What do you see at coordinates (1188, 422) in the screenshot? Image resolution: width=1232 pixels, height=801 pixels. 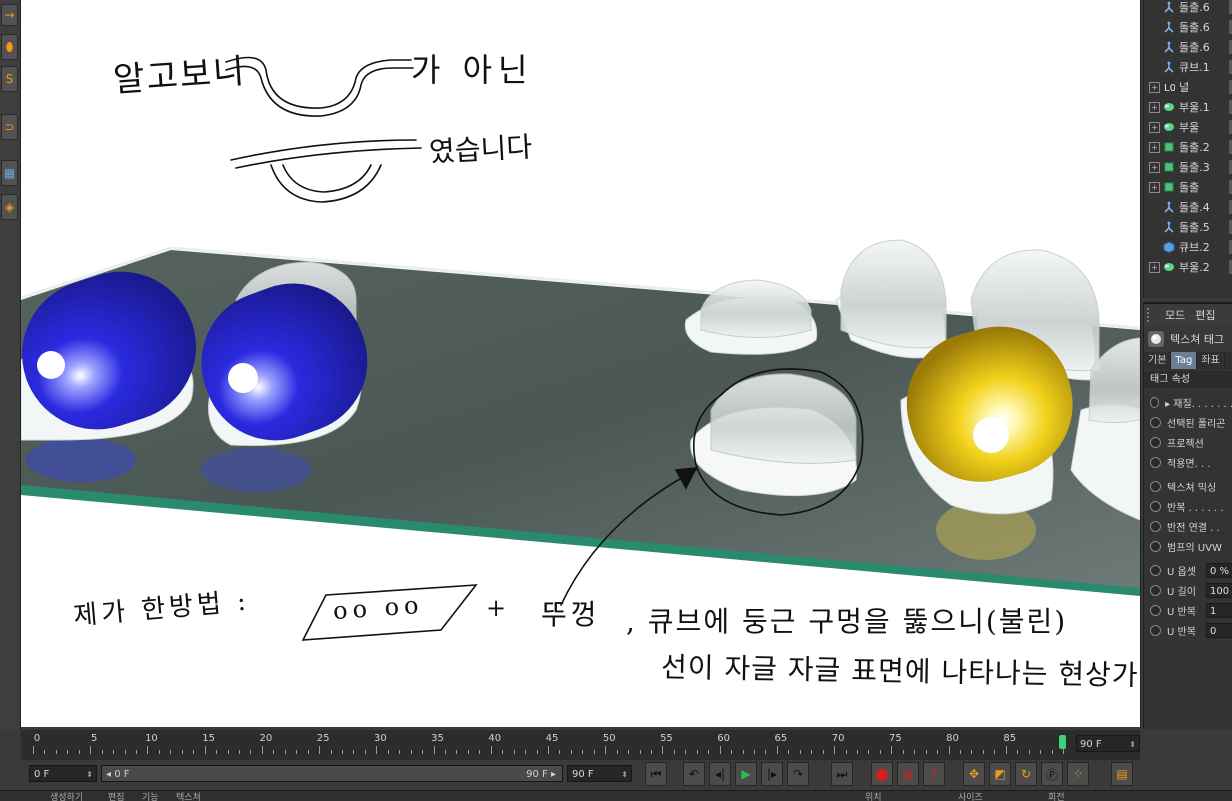 I see `attribute-row: 선택된 폴리곤` at bounding box center [1188, 422].